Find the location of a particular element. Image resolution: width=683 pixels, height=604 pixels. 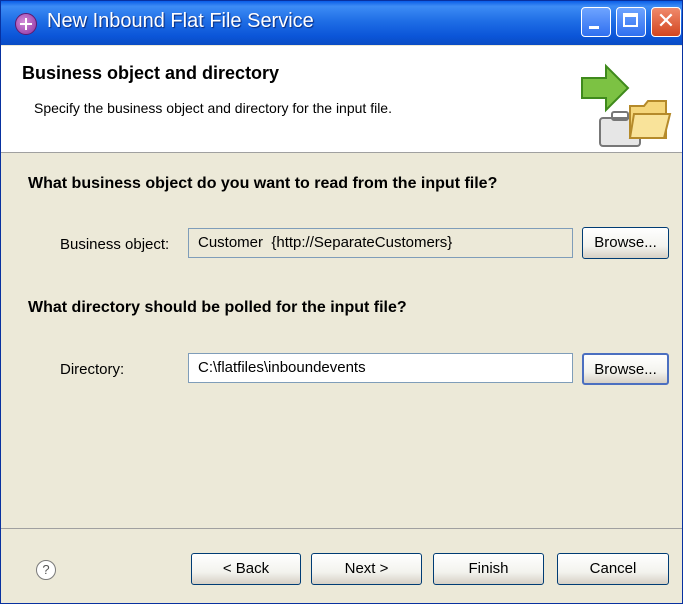

minimize-button is located at coordinates (596, 22).